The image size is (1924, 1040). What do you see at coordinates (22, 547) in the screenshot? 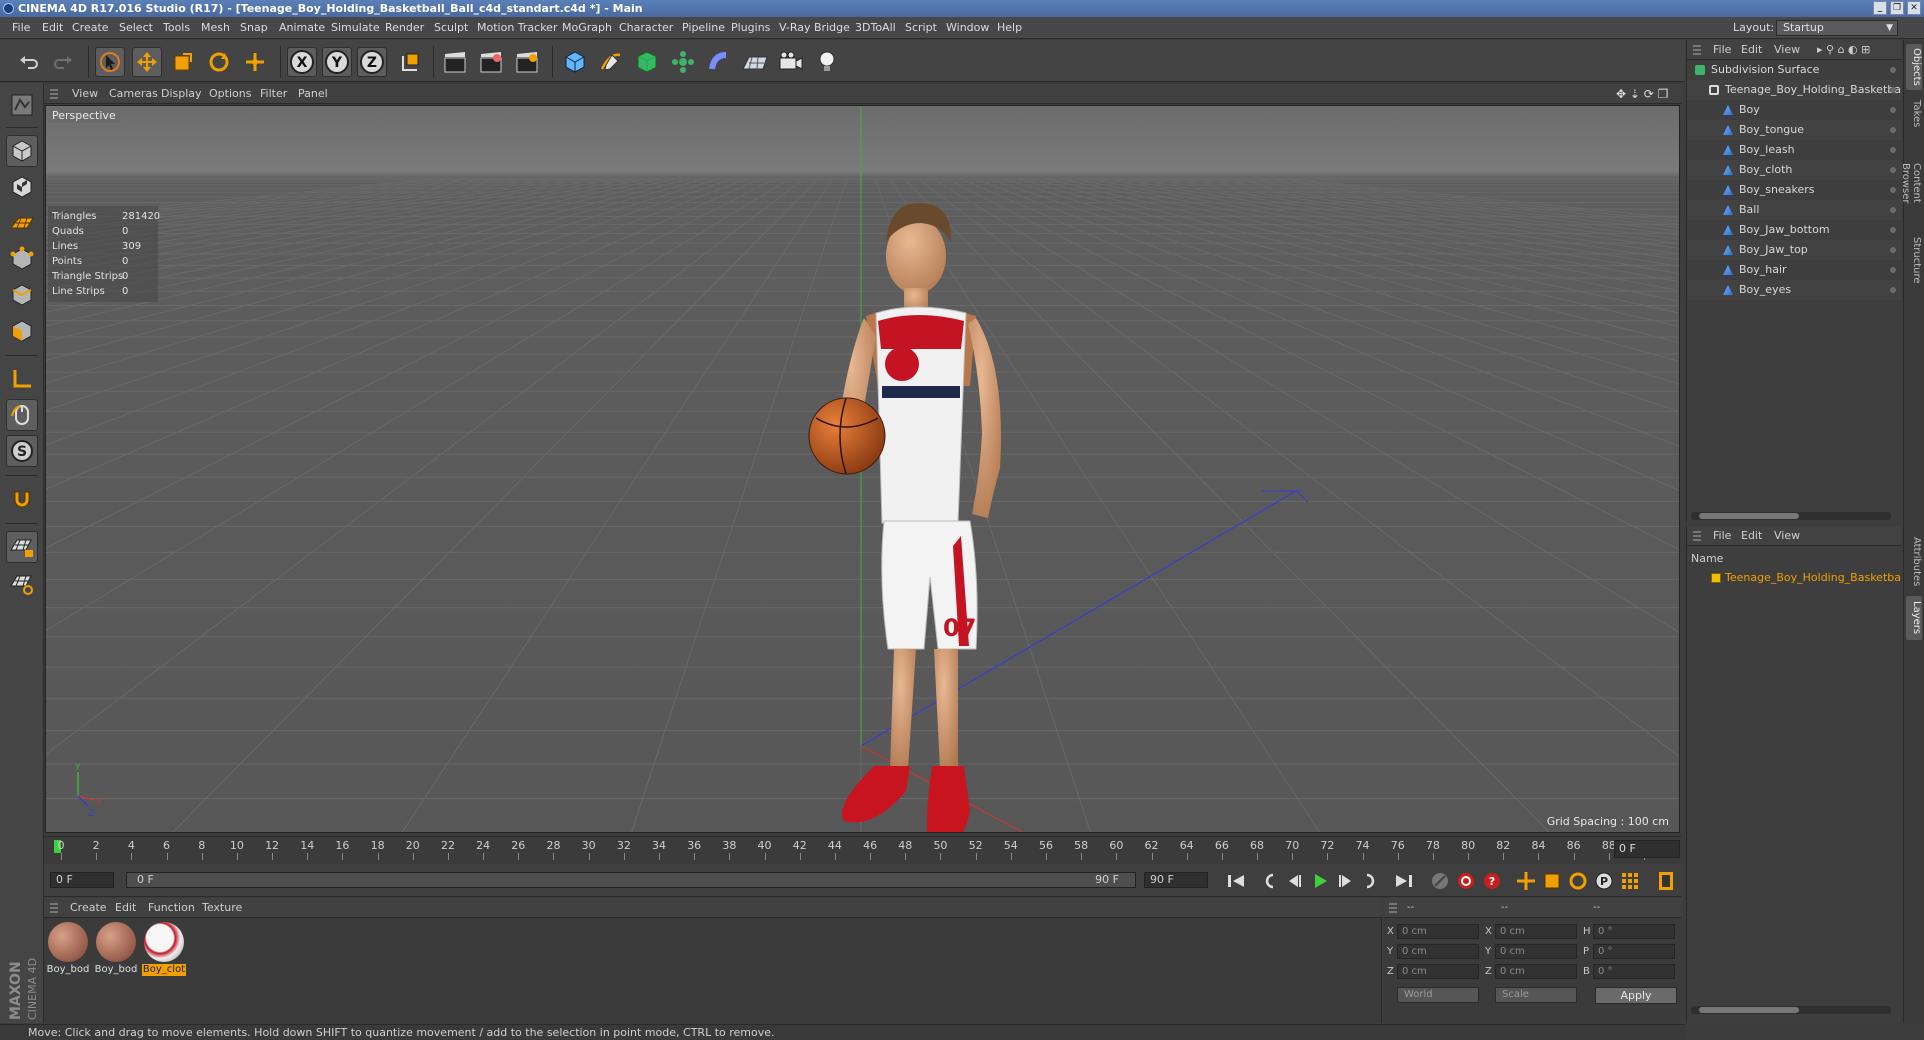
I see `locked-workplane-button` at bounding box center [22, 547].